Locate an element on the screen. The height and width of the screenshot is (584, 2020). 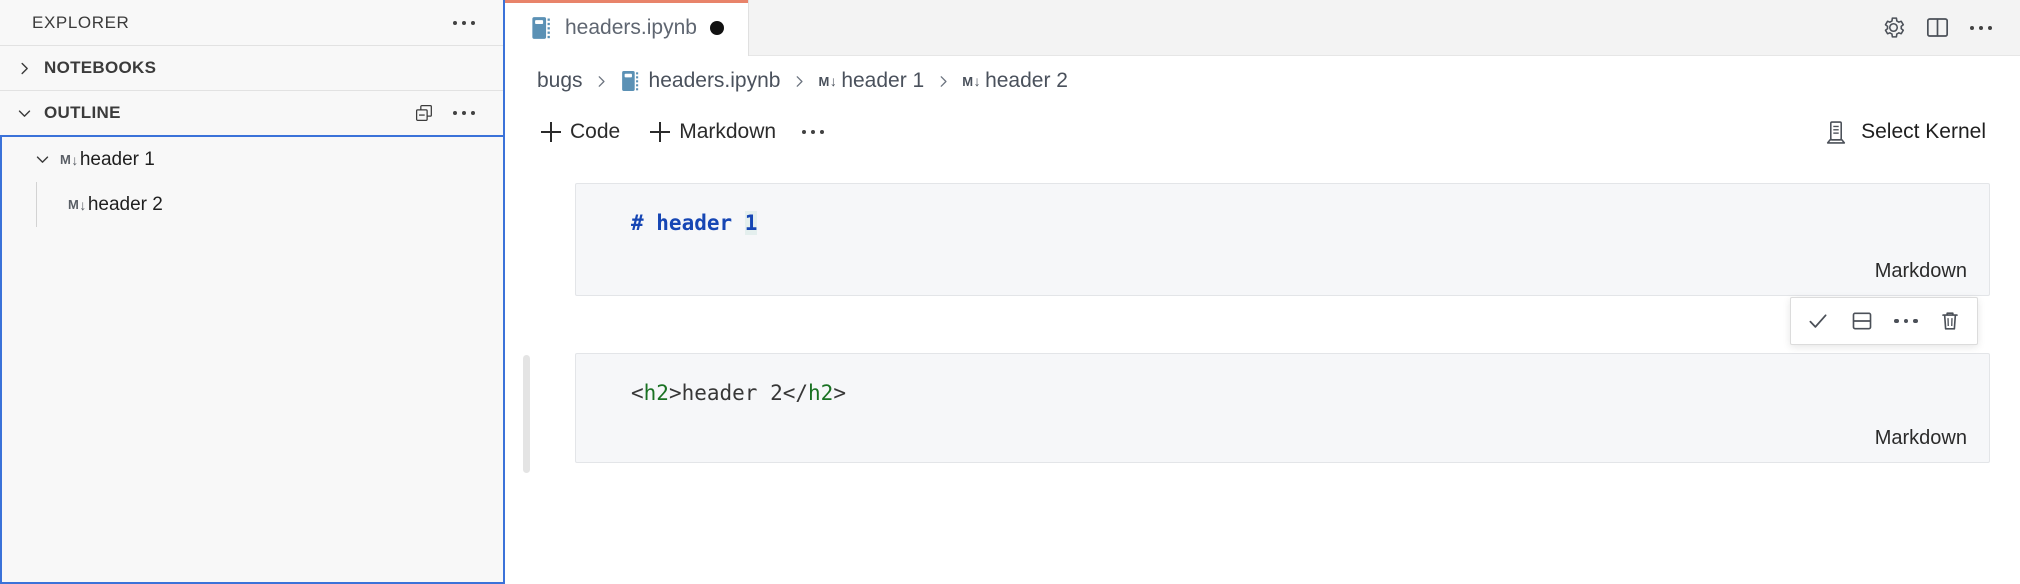
sidebar-section-outline-label: OUTLINE is located at coordinates (82, 112).